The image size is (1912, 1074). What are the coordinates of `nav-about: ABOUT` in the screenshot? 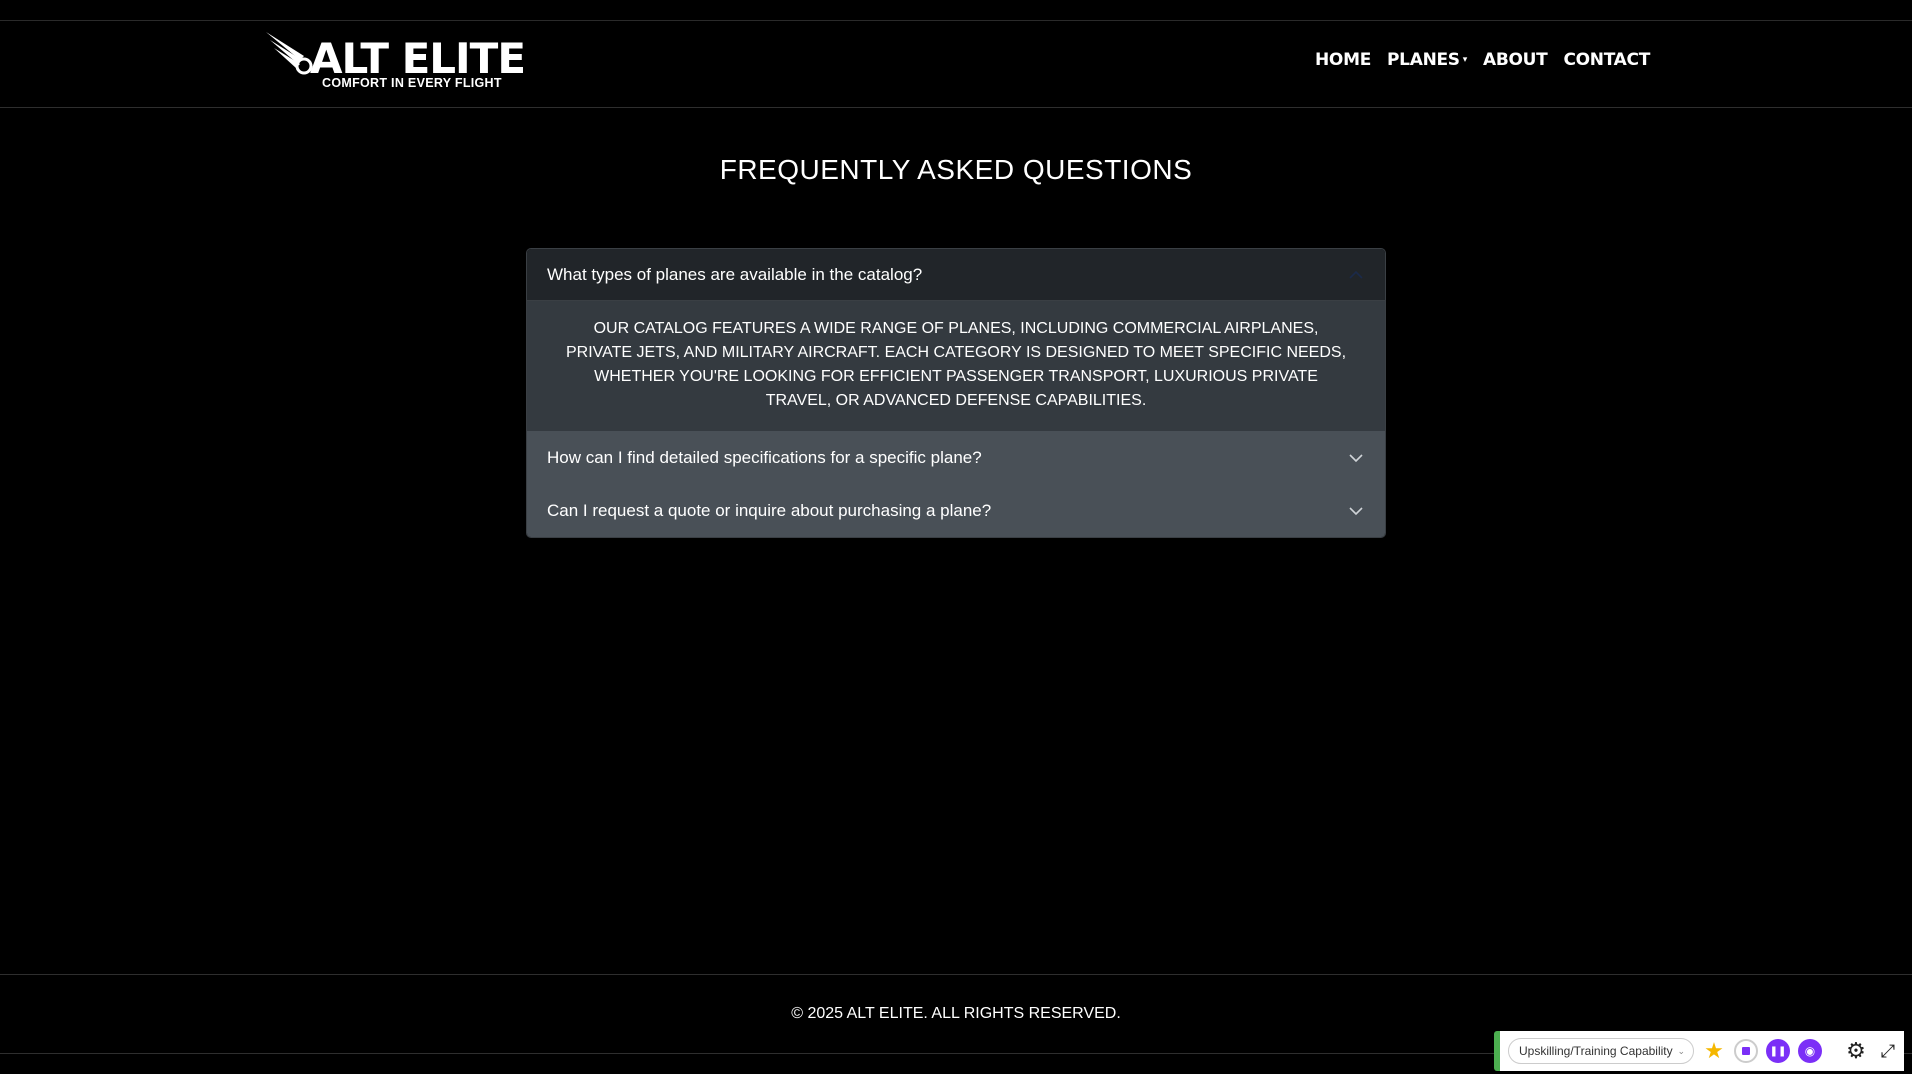 It's located at (1515, 60).